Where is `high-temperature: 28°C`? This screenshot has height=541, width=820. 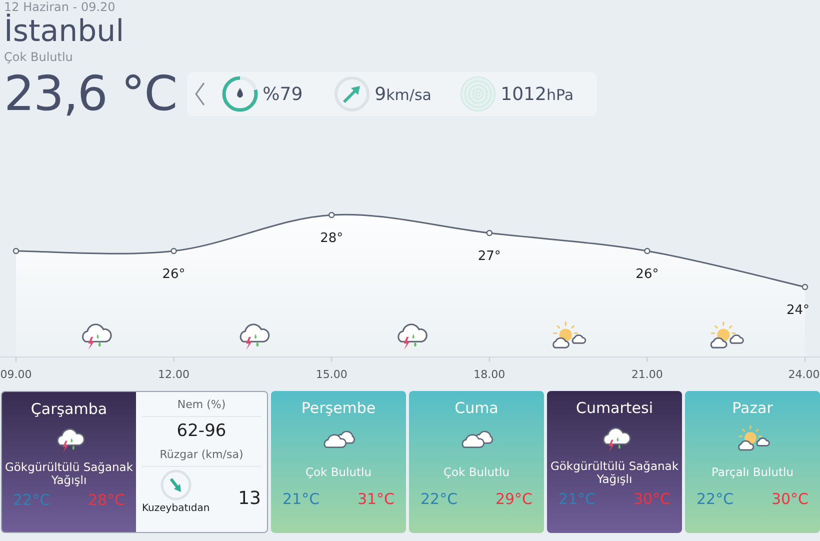 high-temperature: 28°C is located at coordinates (106, 500).